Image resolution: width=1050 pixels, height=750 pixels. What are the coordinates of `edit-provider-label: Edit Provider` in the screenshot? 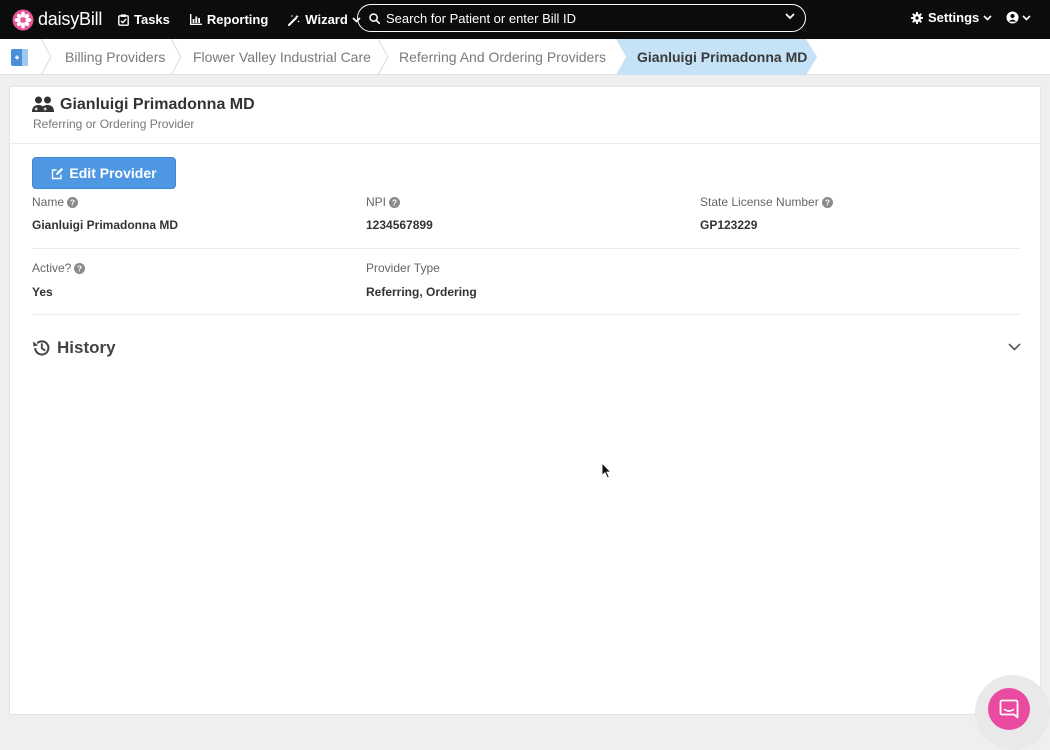 It's located at (113, 173).